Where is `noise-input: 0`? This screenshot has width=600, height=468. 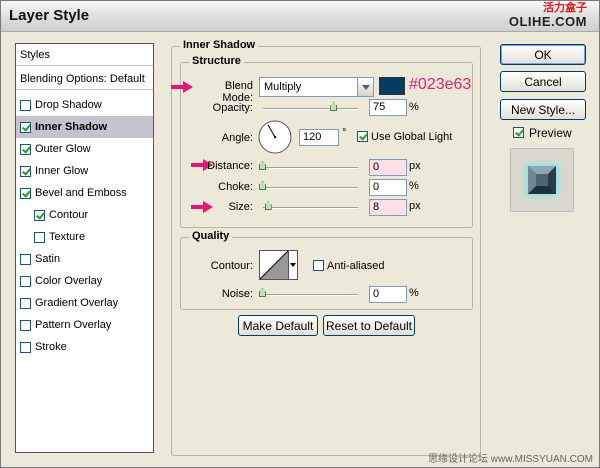 noise-input: 0 is located at coordinates (388, 294).